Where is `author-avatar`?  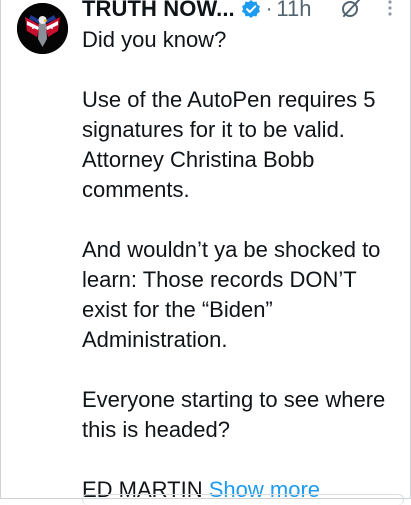
author-avatar is located at coordinates (42, 28).